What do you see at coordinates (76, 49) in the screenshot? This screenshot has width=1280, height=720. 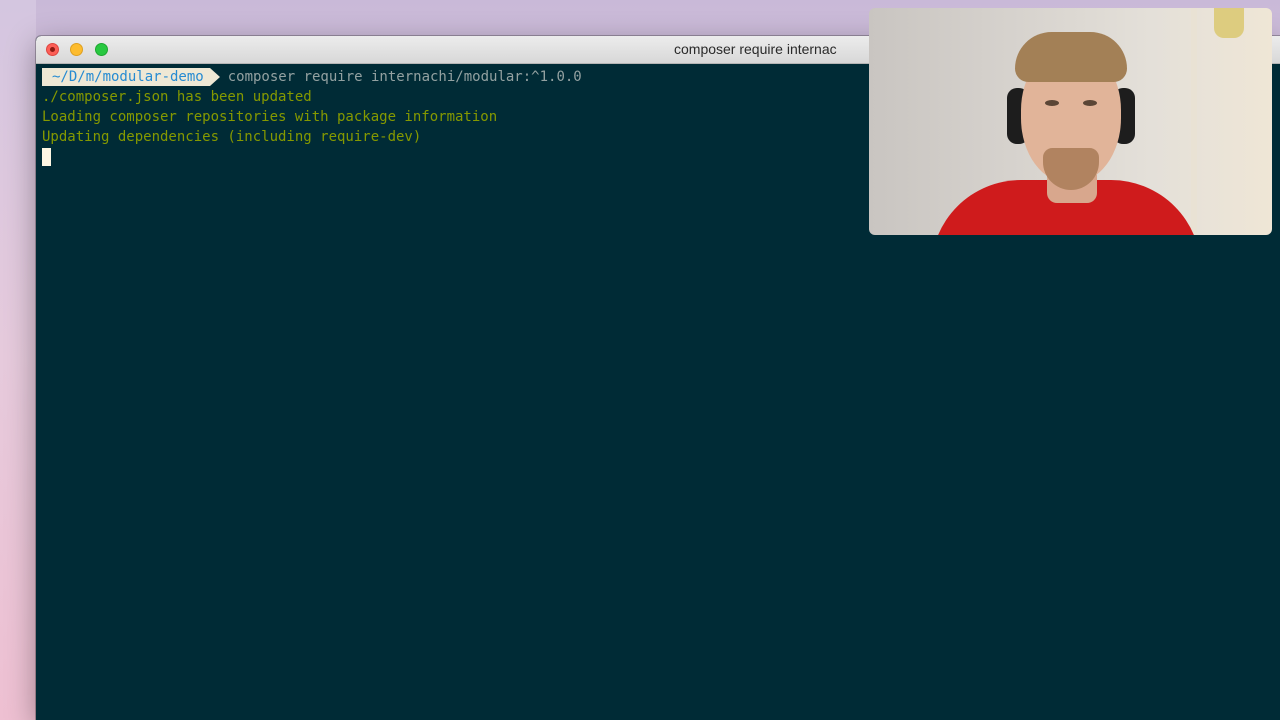 I see `minimize-window-button` at bounding box center [76, 49].